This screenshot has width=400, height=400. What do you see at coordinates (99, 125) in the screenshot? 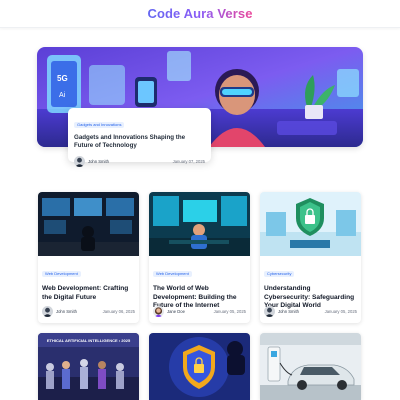
I see `category-badge: Gadgets and Innovations` at bounding box center [99, 125].